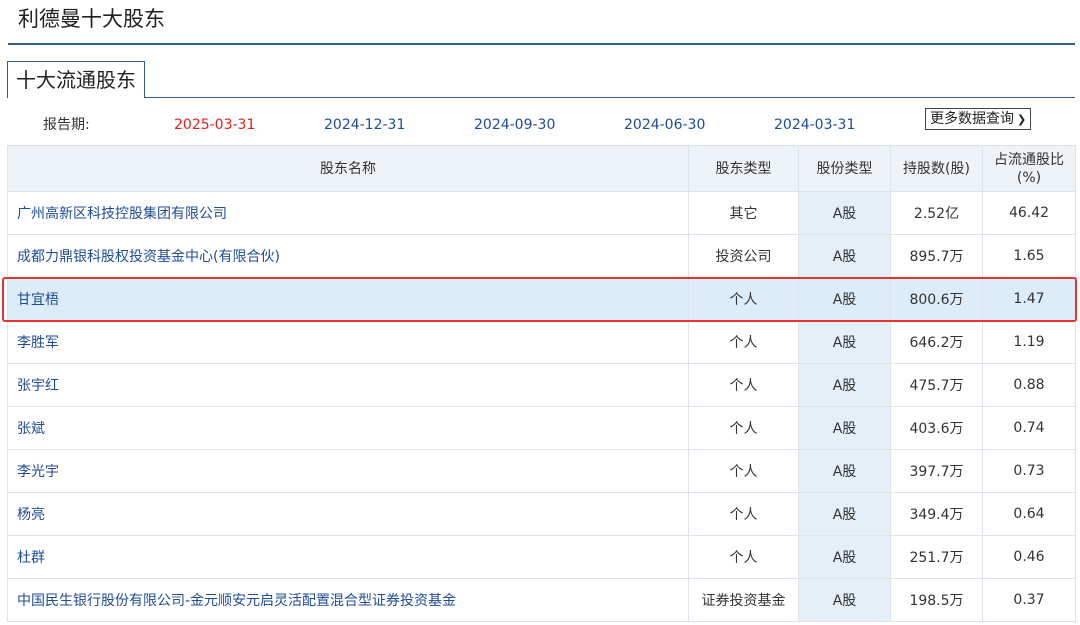  I want to click on table-row: 李胜军 个人 A股 646.2万 1.19, so click(541, 342).